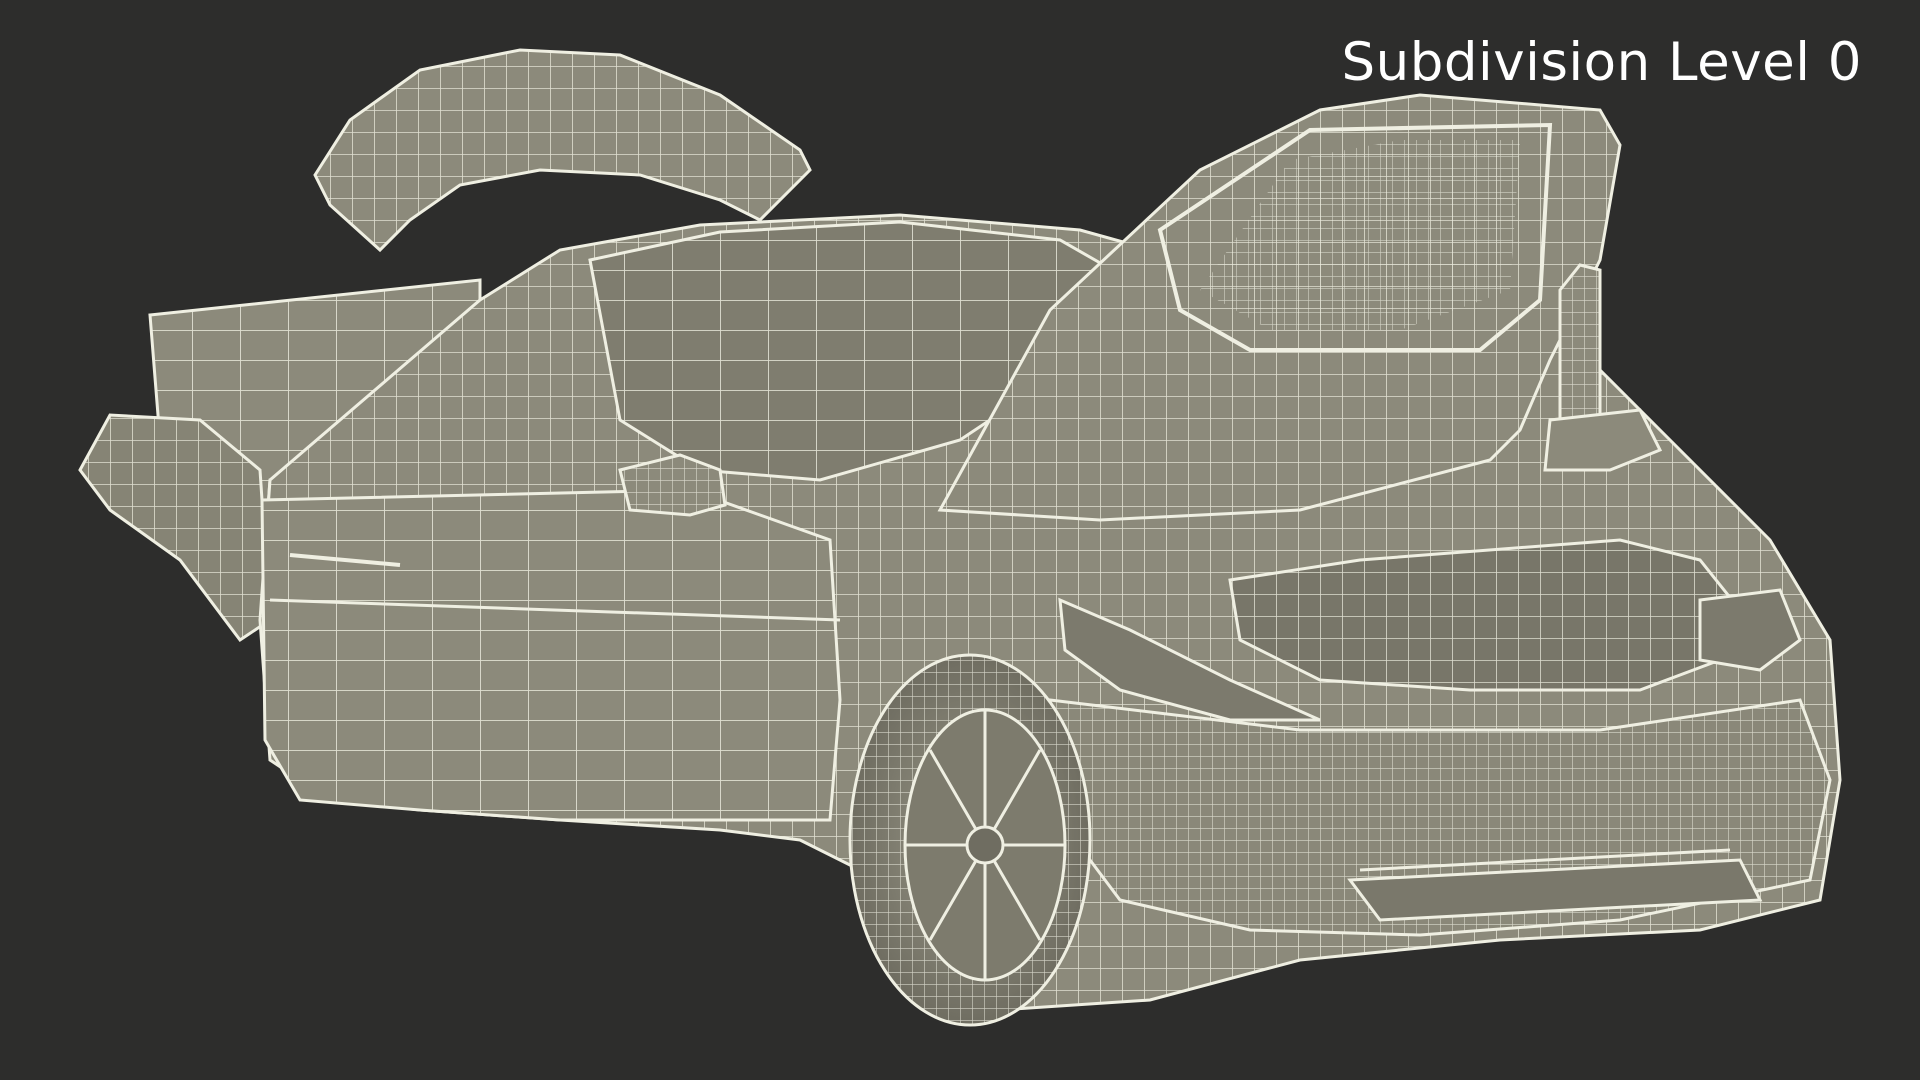 This screenshot has height=1080, width=1920. I want to click on front-left-door, so click(551, 655).